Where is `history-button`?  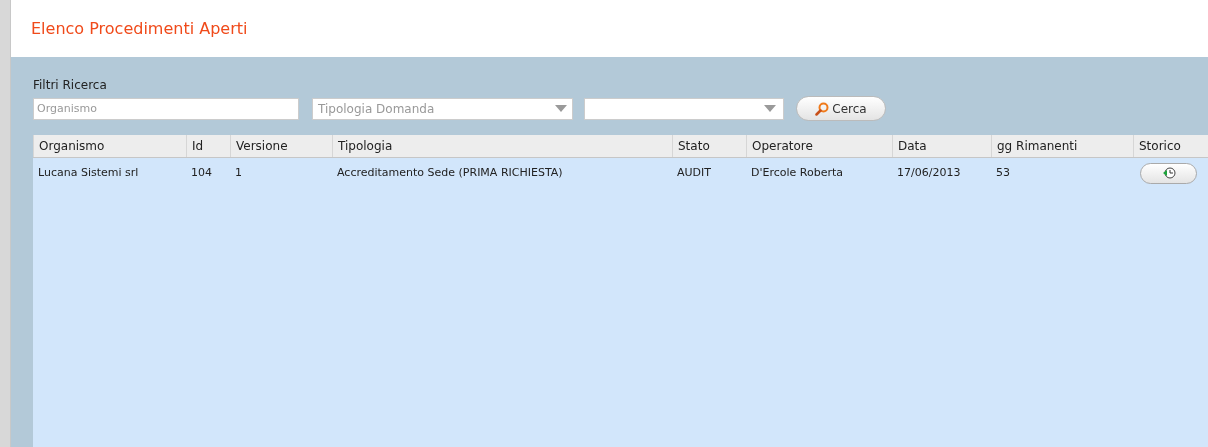 history-button is located at coordinates (1168, 173).